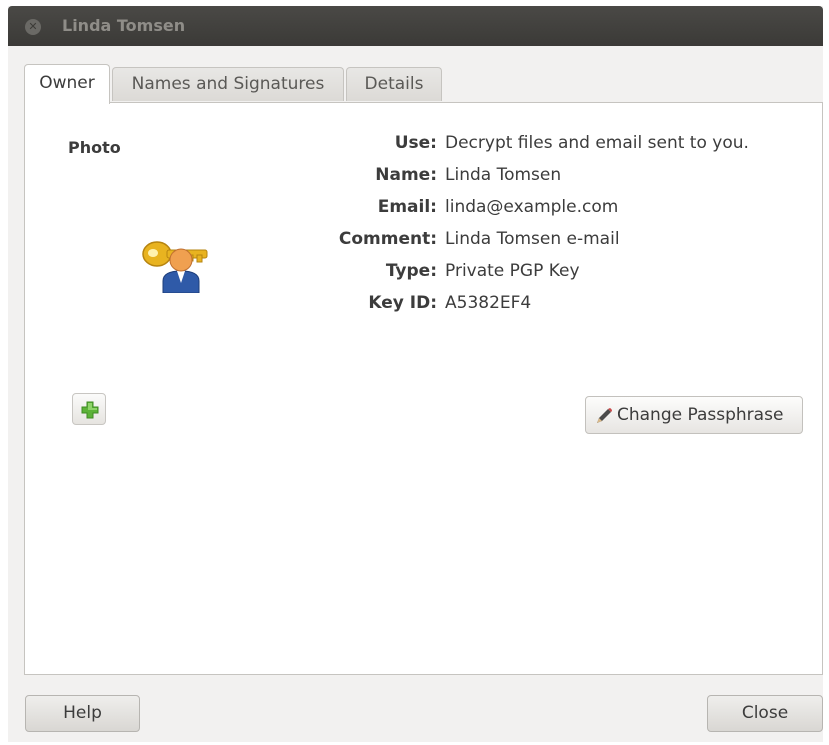  Describe the element at coordinates (532, 207) in the screenshot. I see `email-value: linda@example.com` at that location.